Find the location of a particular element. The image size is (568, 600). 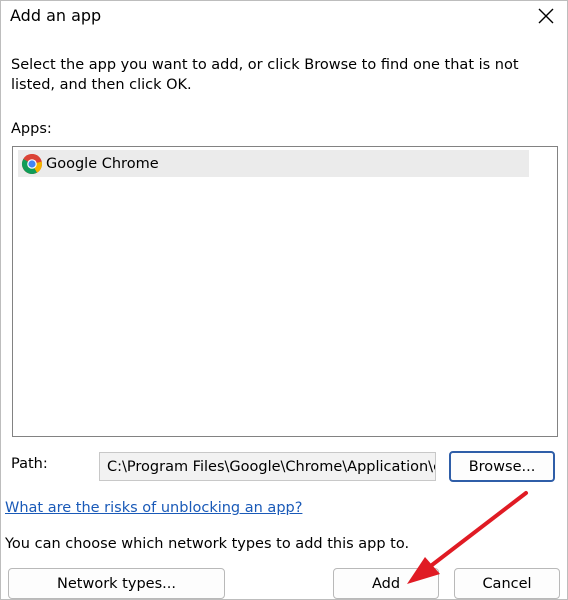

dialog-title: Add an app is located at coordinates (56, 15).